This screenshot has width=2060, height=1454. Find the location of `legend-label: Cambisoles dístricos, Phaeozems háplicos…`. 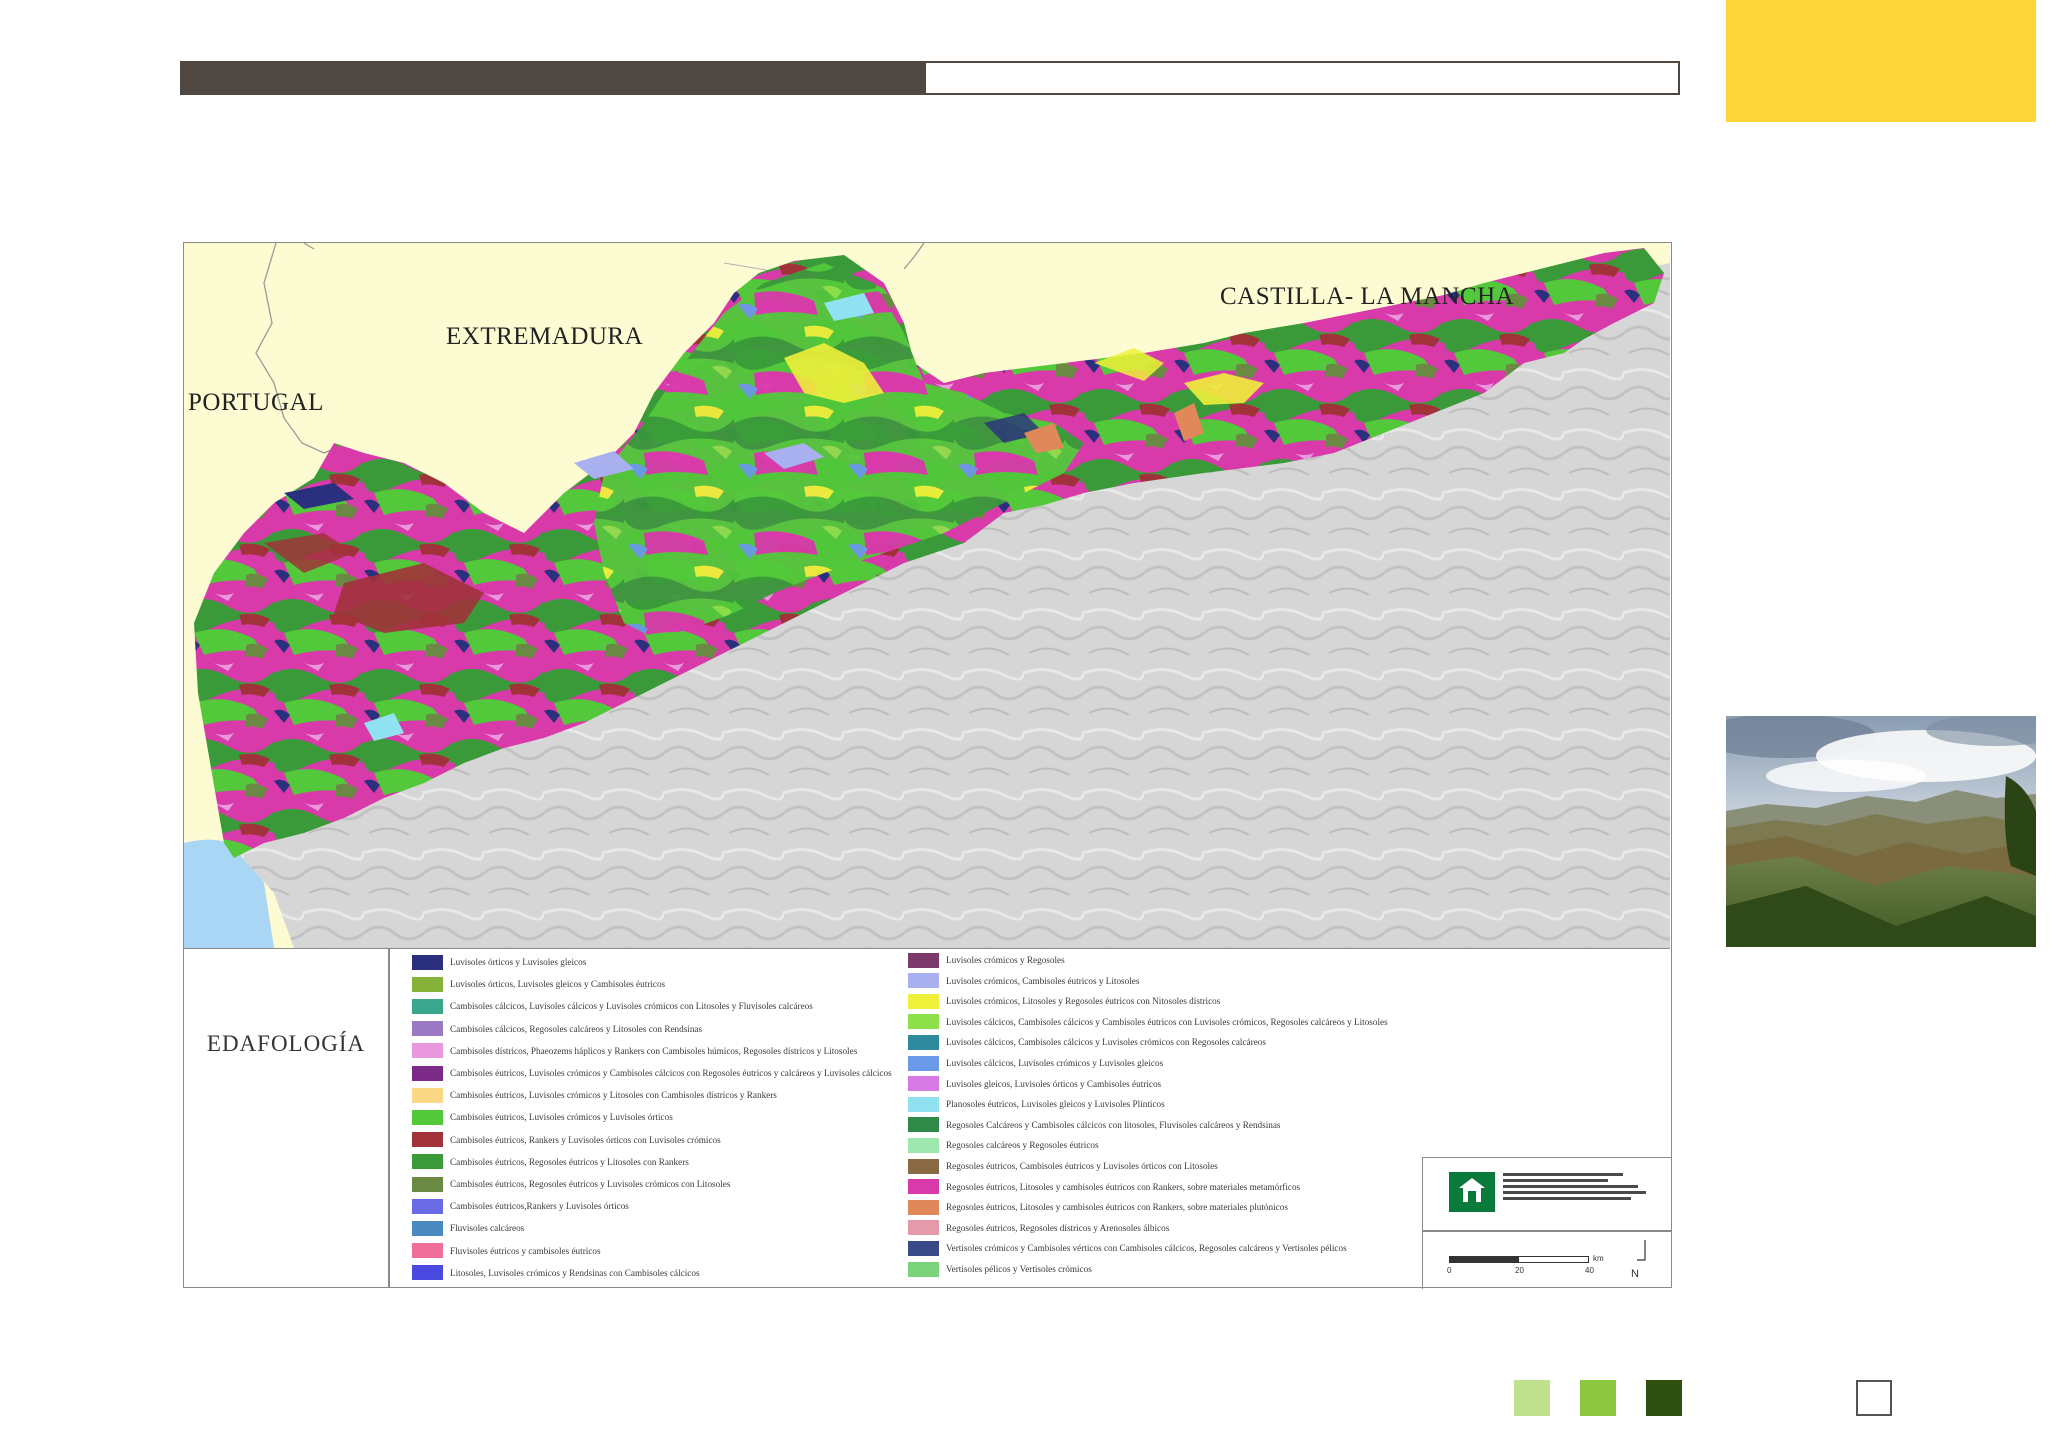

legend-label: Cambisoles dístricos, Phaeozems háplicos… is located at coordinates (654, 1050).